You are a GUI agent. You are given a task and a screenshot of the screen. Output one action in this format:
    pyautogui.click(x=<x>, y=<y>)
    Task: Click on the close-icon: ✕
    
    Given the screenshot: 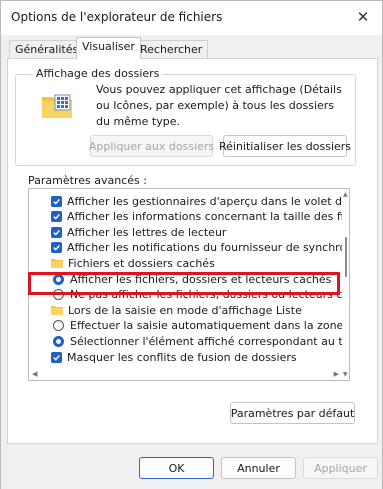 What is the action you would take?
    pyautogui.click(x=363, y=17)
    